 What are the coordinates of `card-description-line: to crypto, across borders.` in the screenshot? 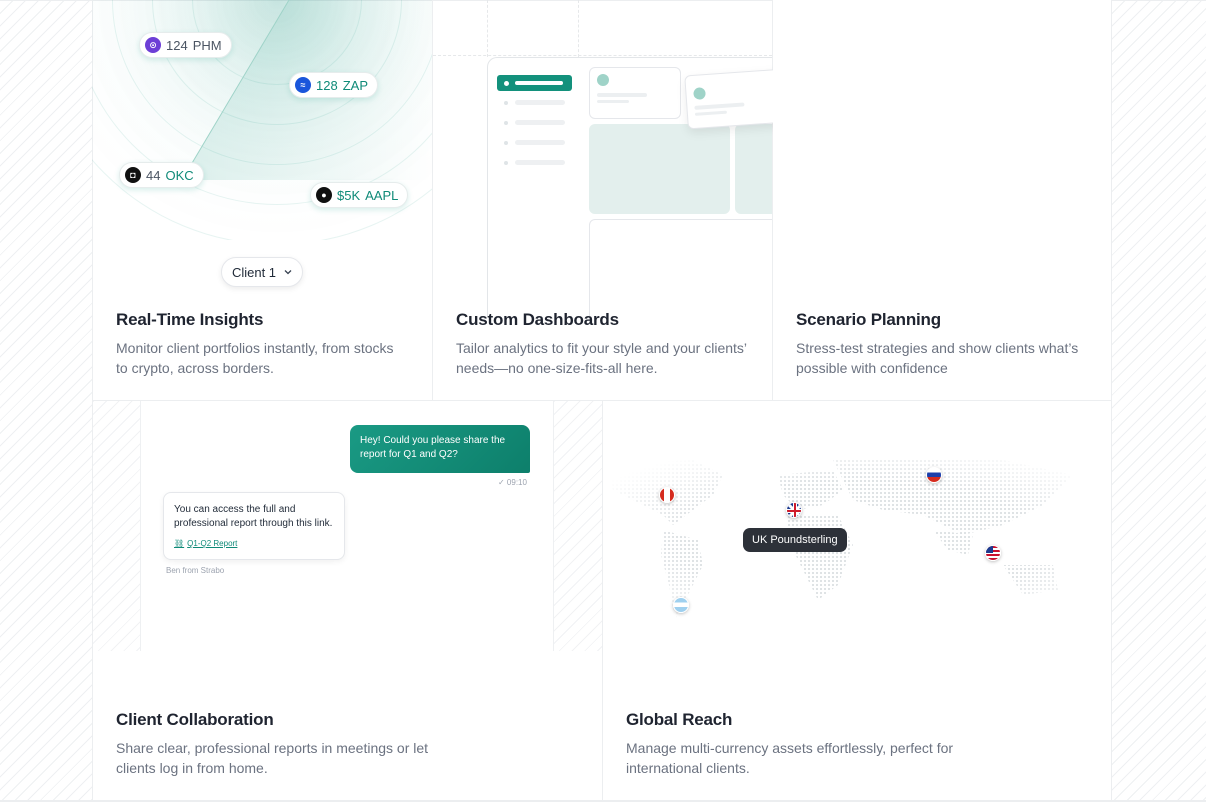 It's located at (195, 368).